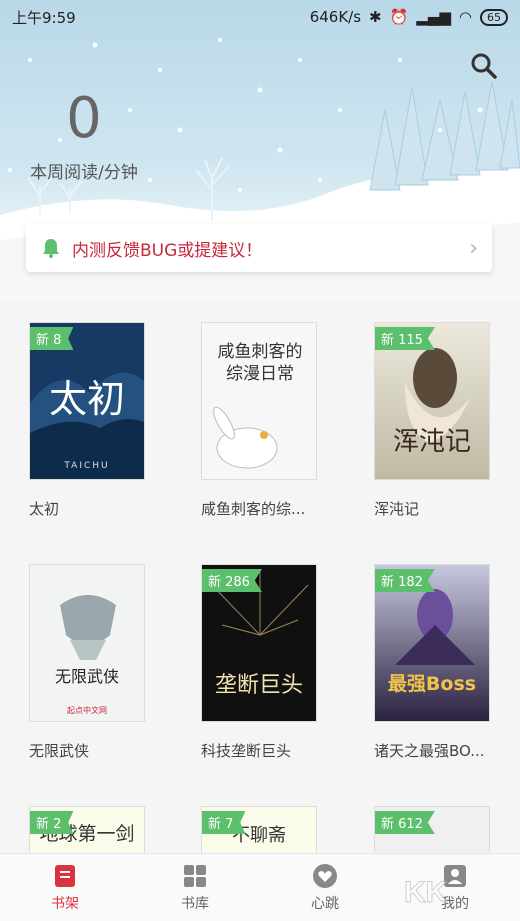 This screenshot has height=921, width=520. What do you see at coordinates (431, 442) in the screenshot?
I see `cover-title: 浑沌记` at bounding box center [431, 442].